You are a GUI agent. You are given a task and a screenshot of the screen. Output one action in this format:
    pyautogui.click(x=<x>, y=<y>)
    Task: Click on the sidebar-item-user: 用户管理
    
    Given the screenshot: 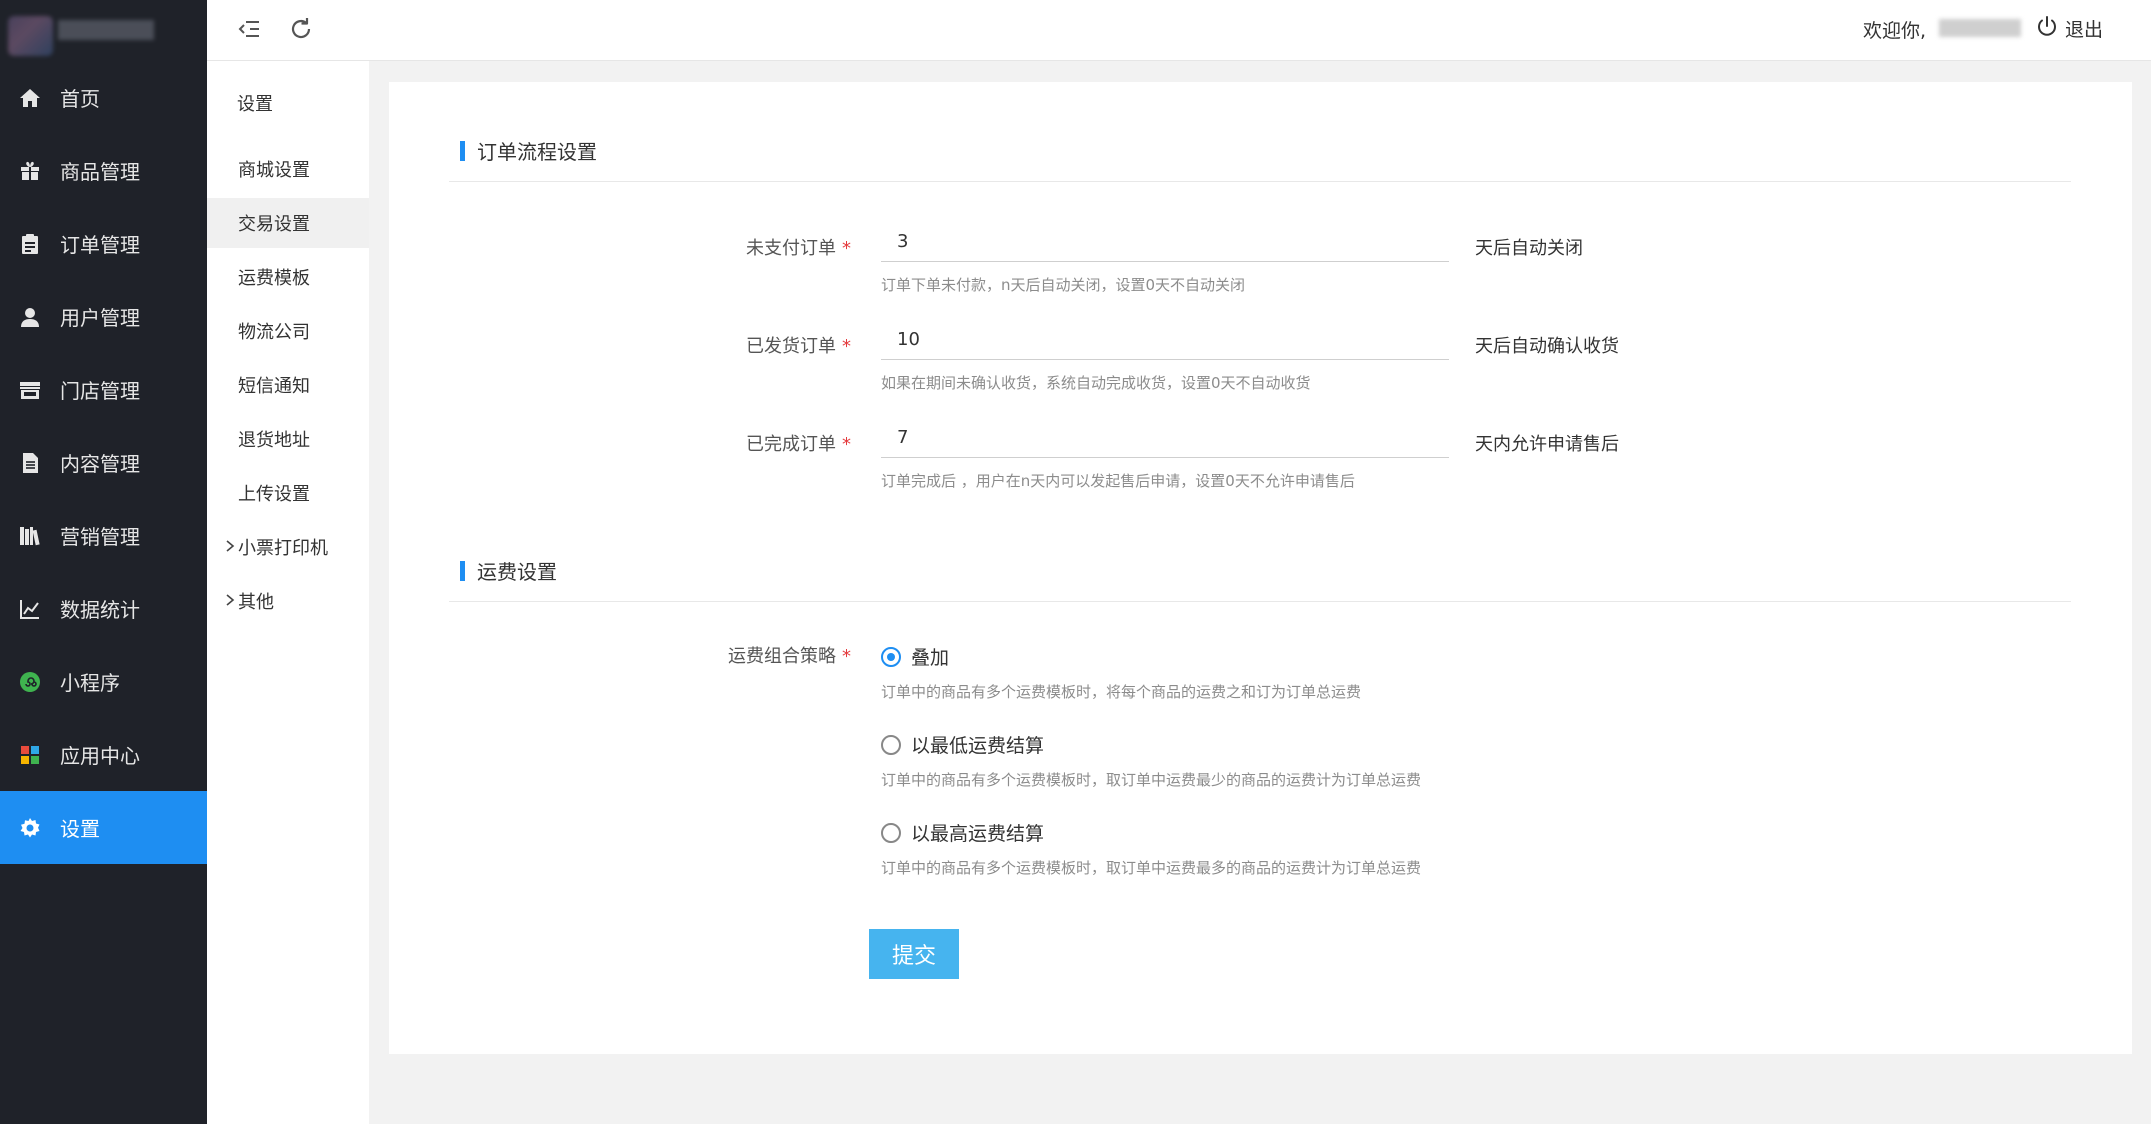 What is the action you would take?
    pyautogui.click(x=103, y=316)
    